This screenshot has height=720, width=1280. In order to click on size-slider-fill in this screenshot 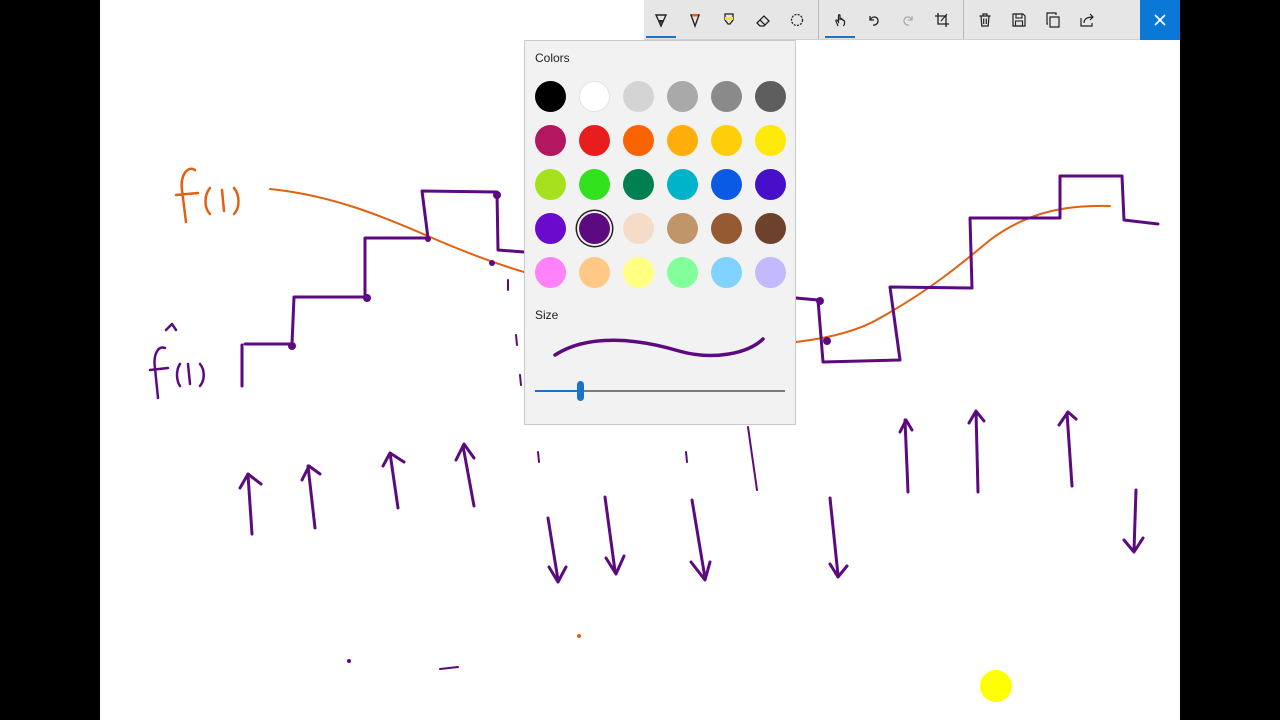, I will do `click(557, 391)`.